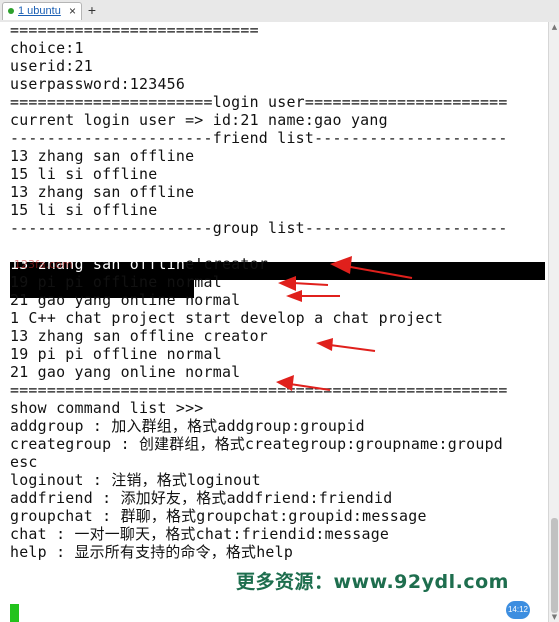  I want to click on clock-badge: 14:12, so click(518, 610).